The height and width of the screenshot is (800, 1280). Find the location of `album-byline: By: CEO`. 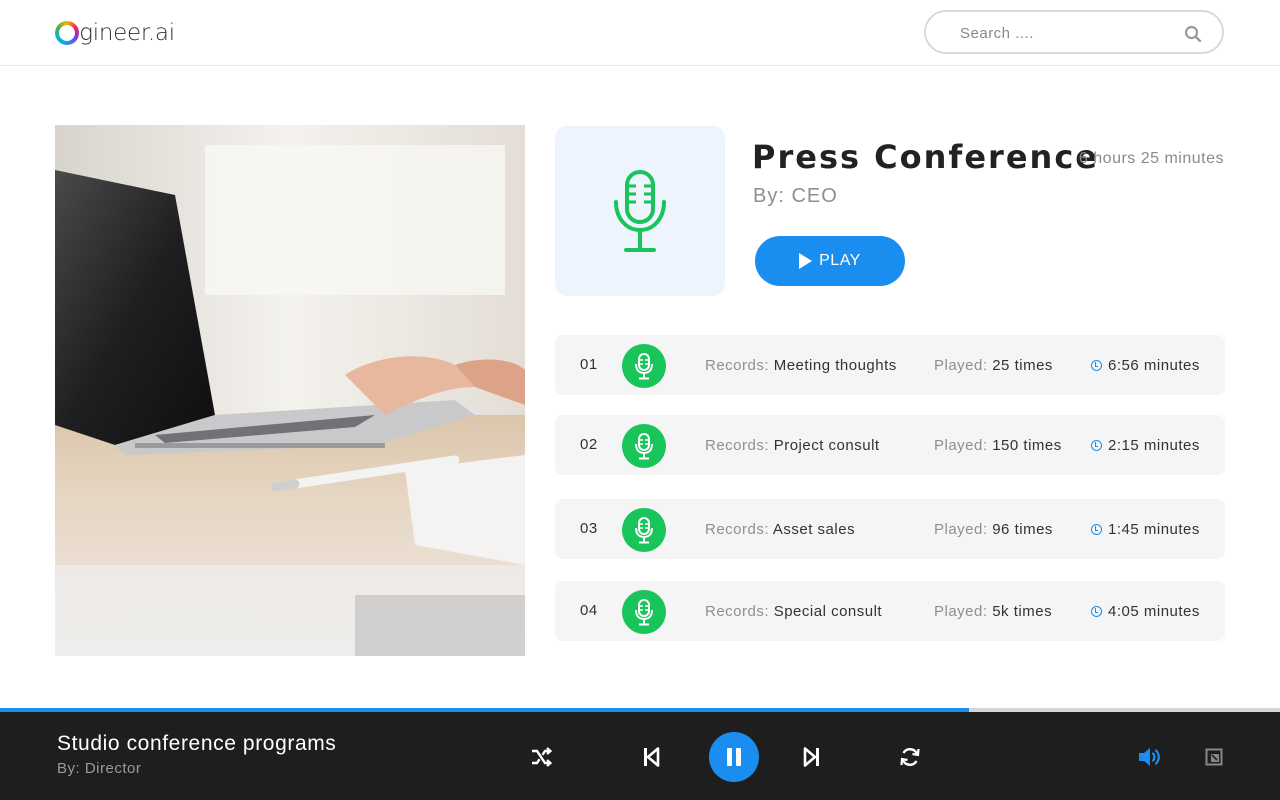

album-byline: By: CEO is located at coordinates (795, 196).